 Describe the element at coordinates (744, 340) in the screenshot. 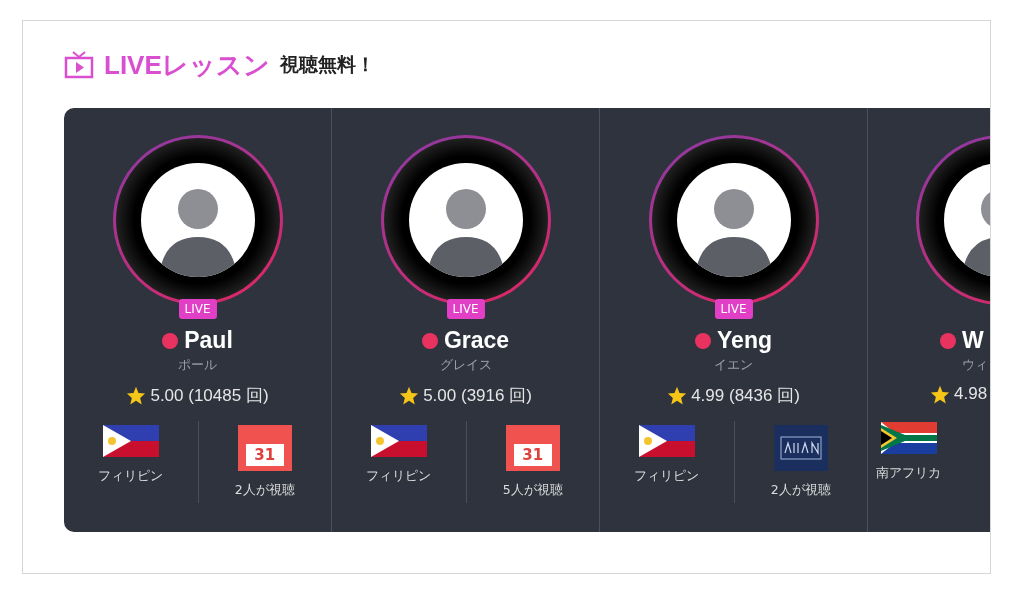

I see `teacher-name: Yeng` at that location.